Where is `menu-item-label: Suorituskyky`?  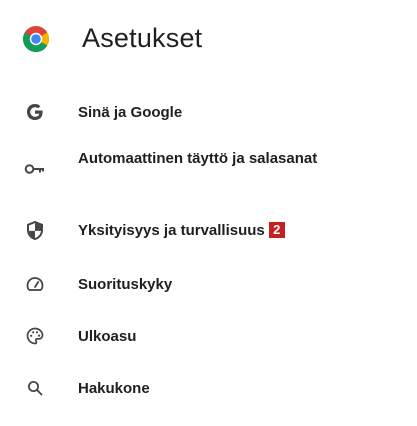
menu-item-label: Suorituskyky is located at coordinates (125, 284).